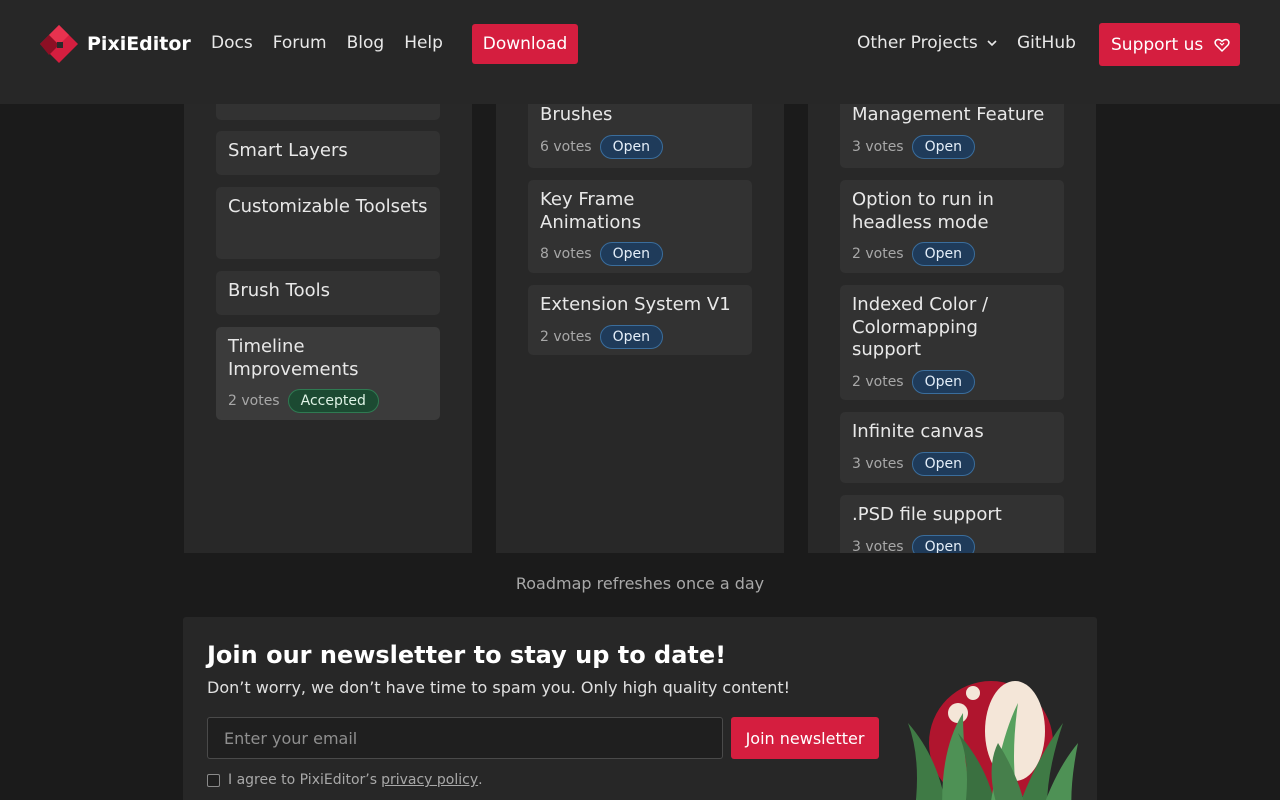 This screenshot has height=800, width=1280. Describe the element at coordinates (423, 43) in the screenshot. I see `nav-help-link: Help` at that location.